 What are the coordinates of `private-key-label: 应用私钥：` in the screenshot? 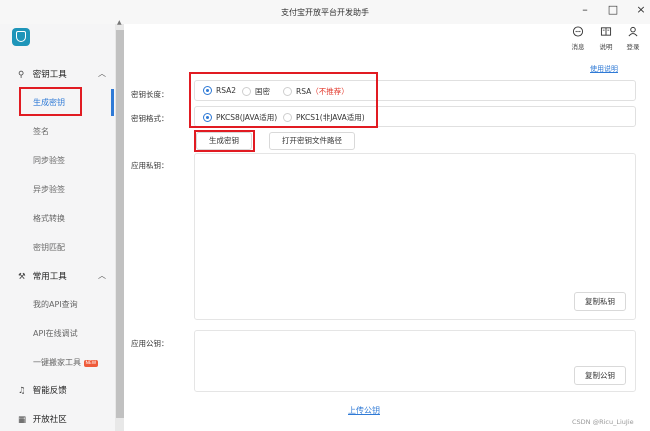 It's located at (150, 165).